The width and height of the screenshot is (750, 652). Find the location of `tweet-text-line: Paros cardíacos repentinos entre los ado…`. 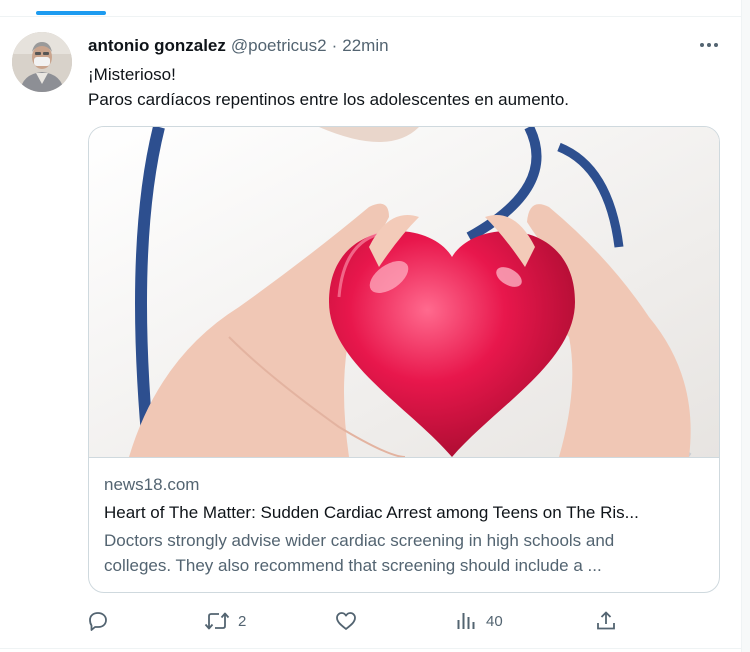

tweet-text-line: Paros cardíacos repentinos entre los ado… is located at coordinates (329, 99).